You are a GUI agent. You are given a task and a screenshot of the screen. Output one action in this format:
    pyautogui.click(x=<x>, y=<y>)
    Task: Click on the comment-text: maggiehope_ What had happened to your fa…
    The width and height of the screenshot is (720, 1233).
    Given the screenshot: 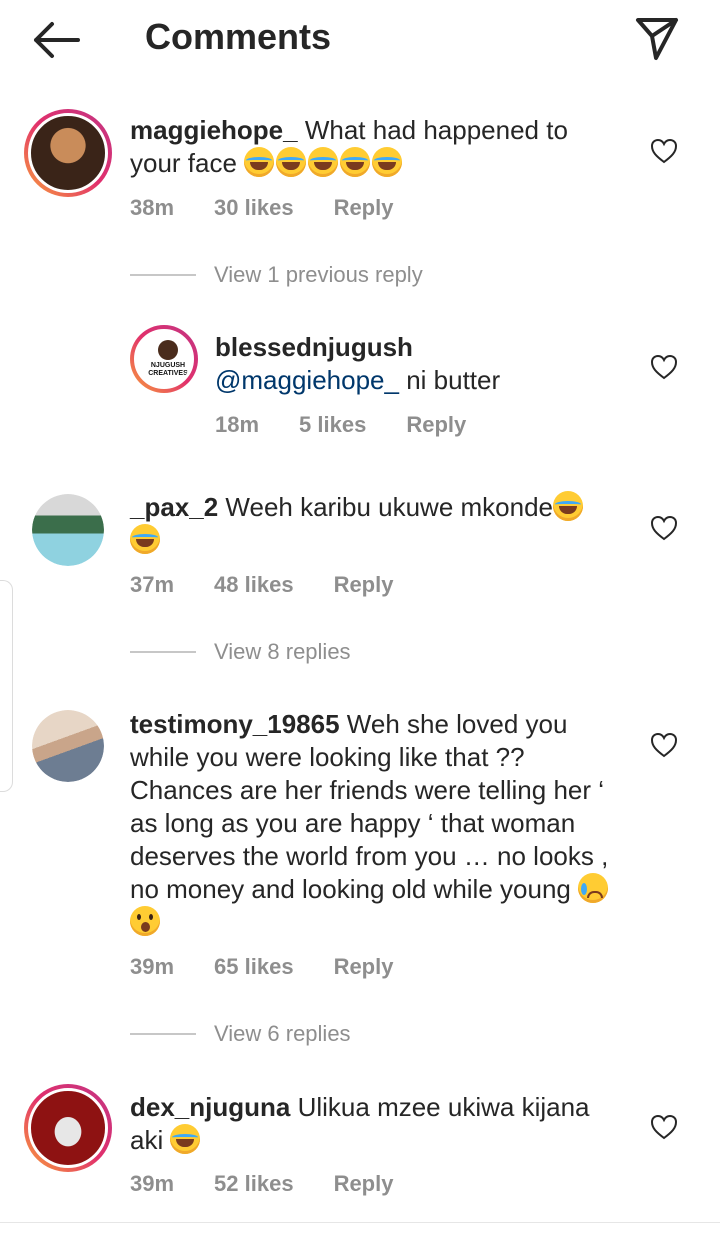 What is the action you would take?
    pyautogui.click(x=375, y=147)
    